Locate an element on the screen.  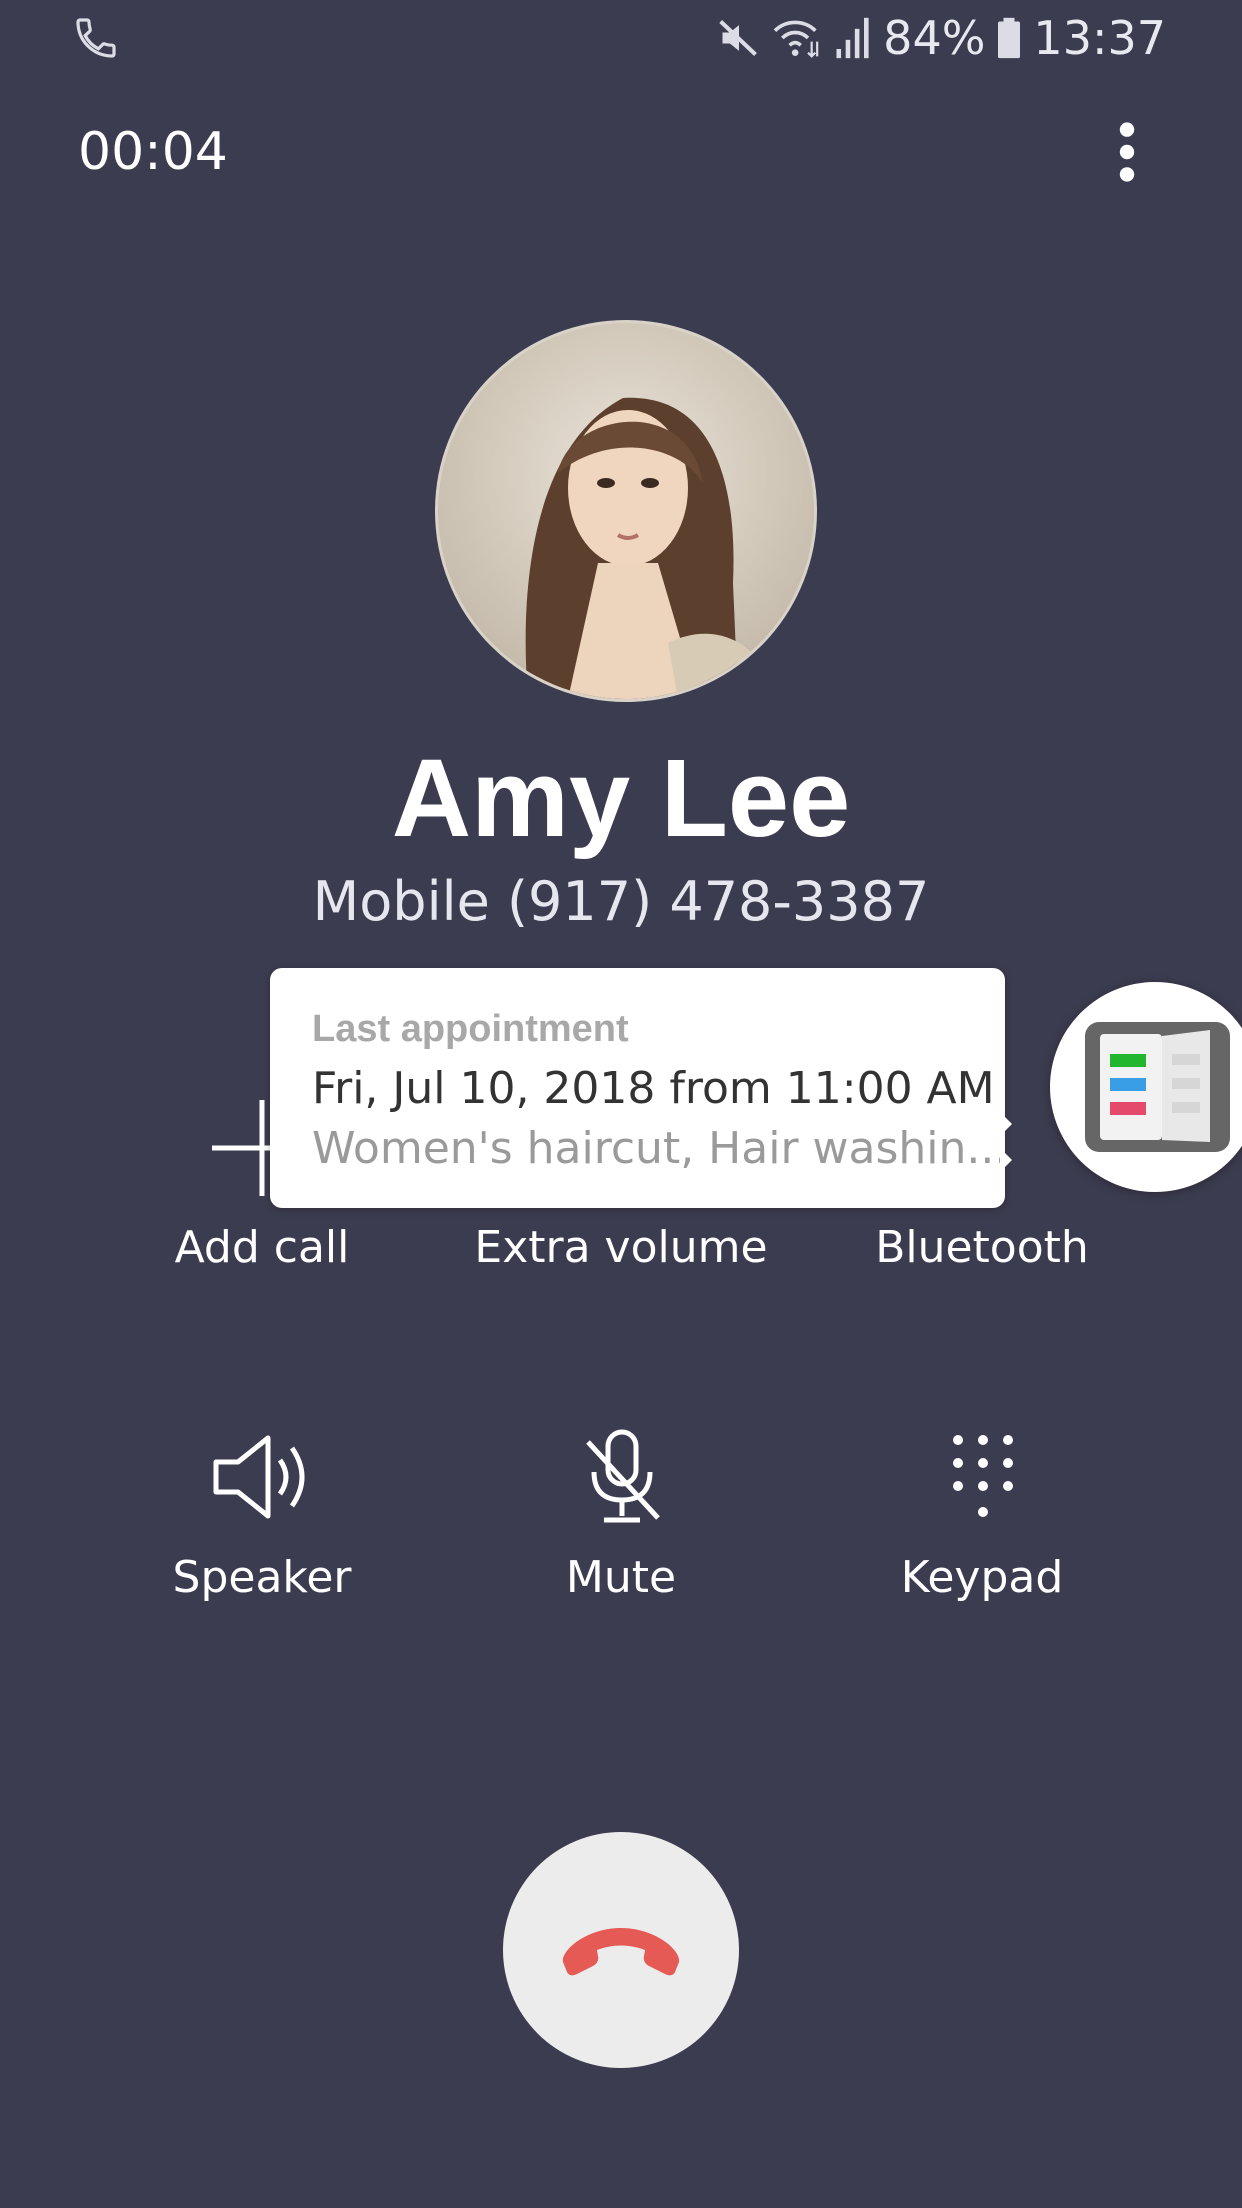
appointment-date: Fri, Jul 10, 2018 from 11:00 AM is located at coordinates (653, 1088).